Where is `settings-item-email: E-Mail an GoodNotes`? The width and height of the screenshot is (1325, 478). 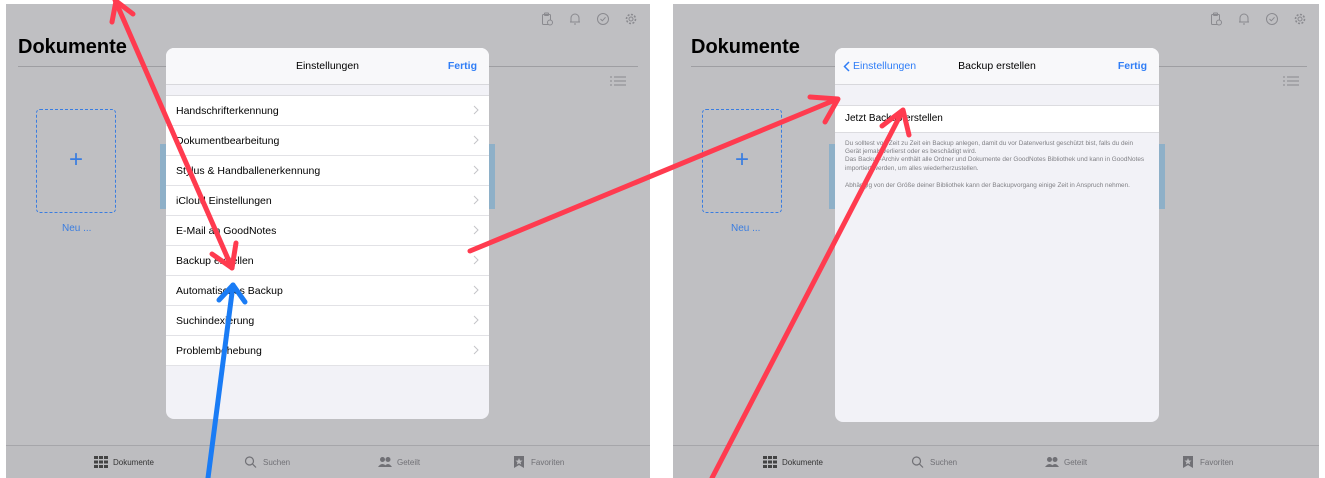
settings-item-email: E-Mail an GoodNotes is located at coordinates (327, 231).